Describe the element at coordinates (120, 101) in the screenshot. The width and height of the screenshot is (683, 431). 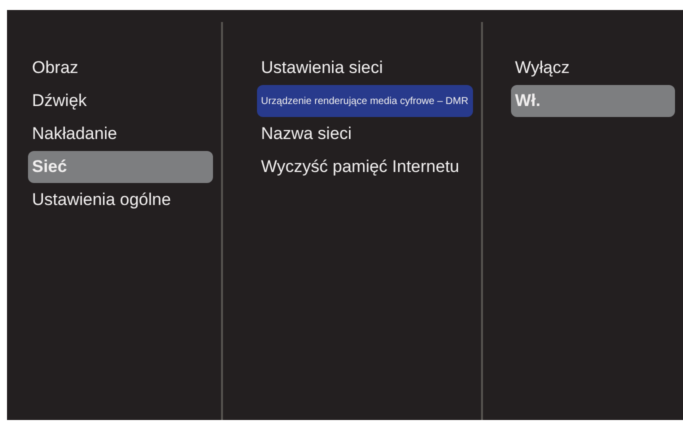
I see `menu-item: Dźwięk` at that location.